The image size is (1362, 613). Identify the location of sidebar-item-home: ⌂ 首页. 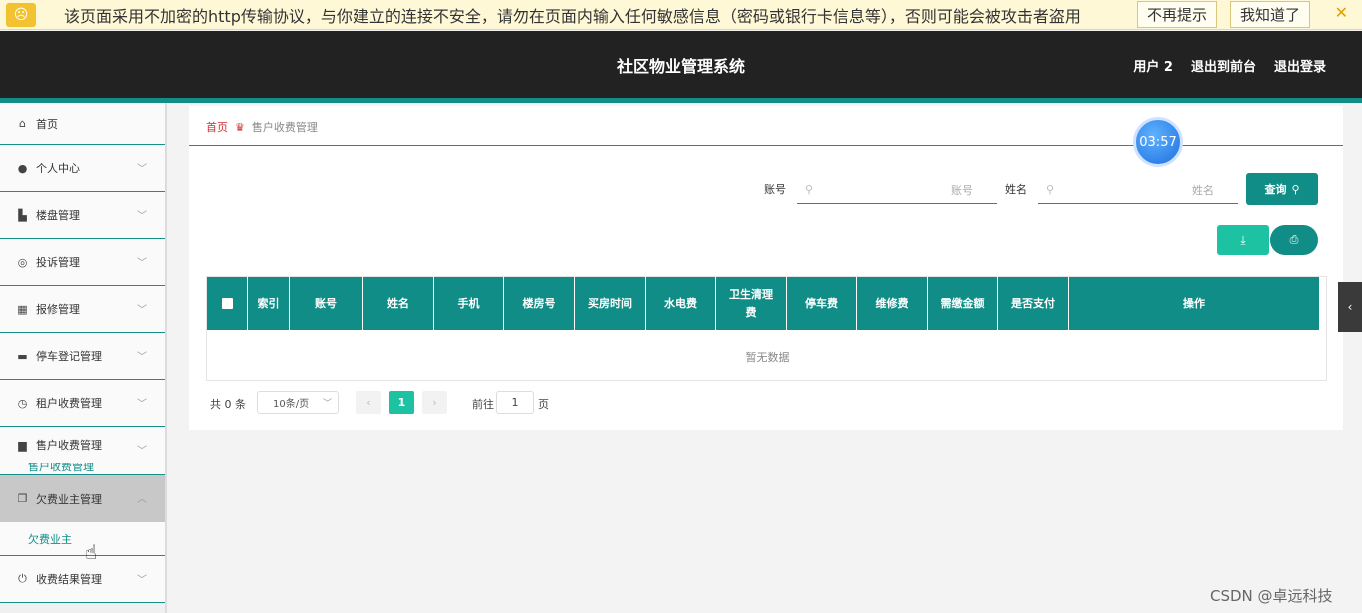
(82, 124).